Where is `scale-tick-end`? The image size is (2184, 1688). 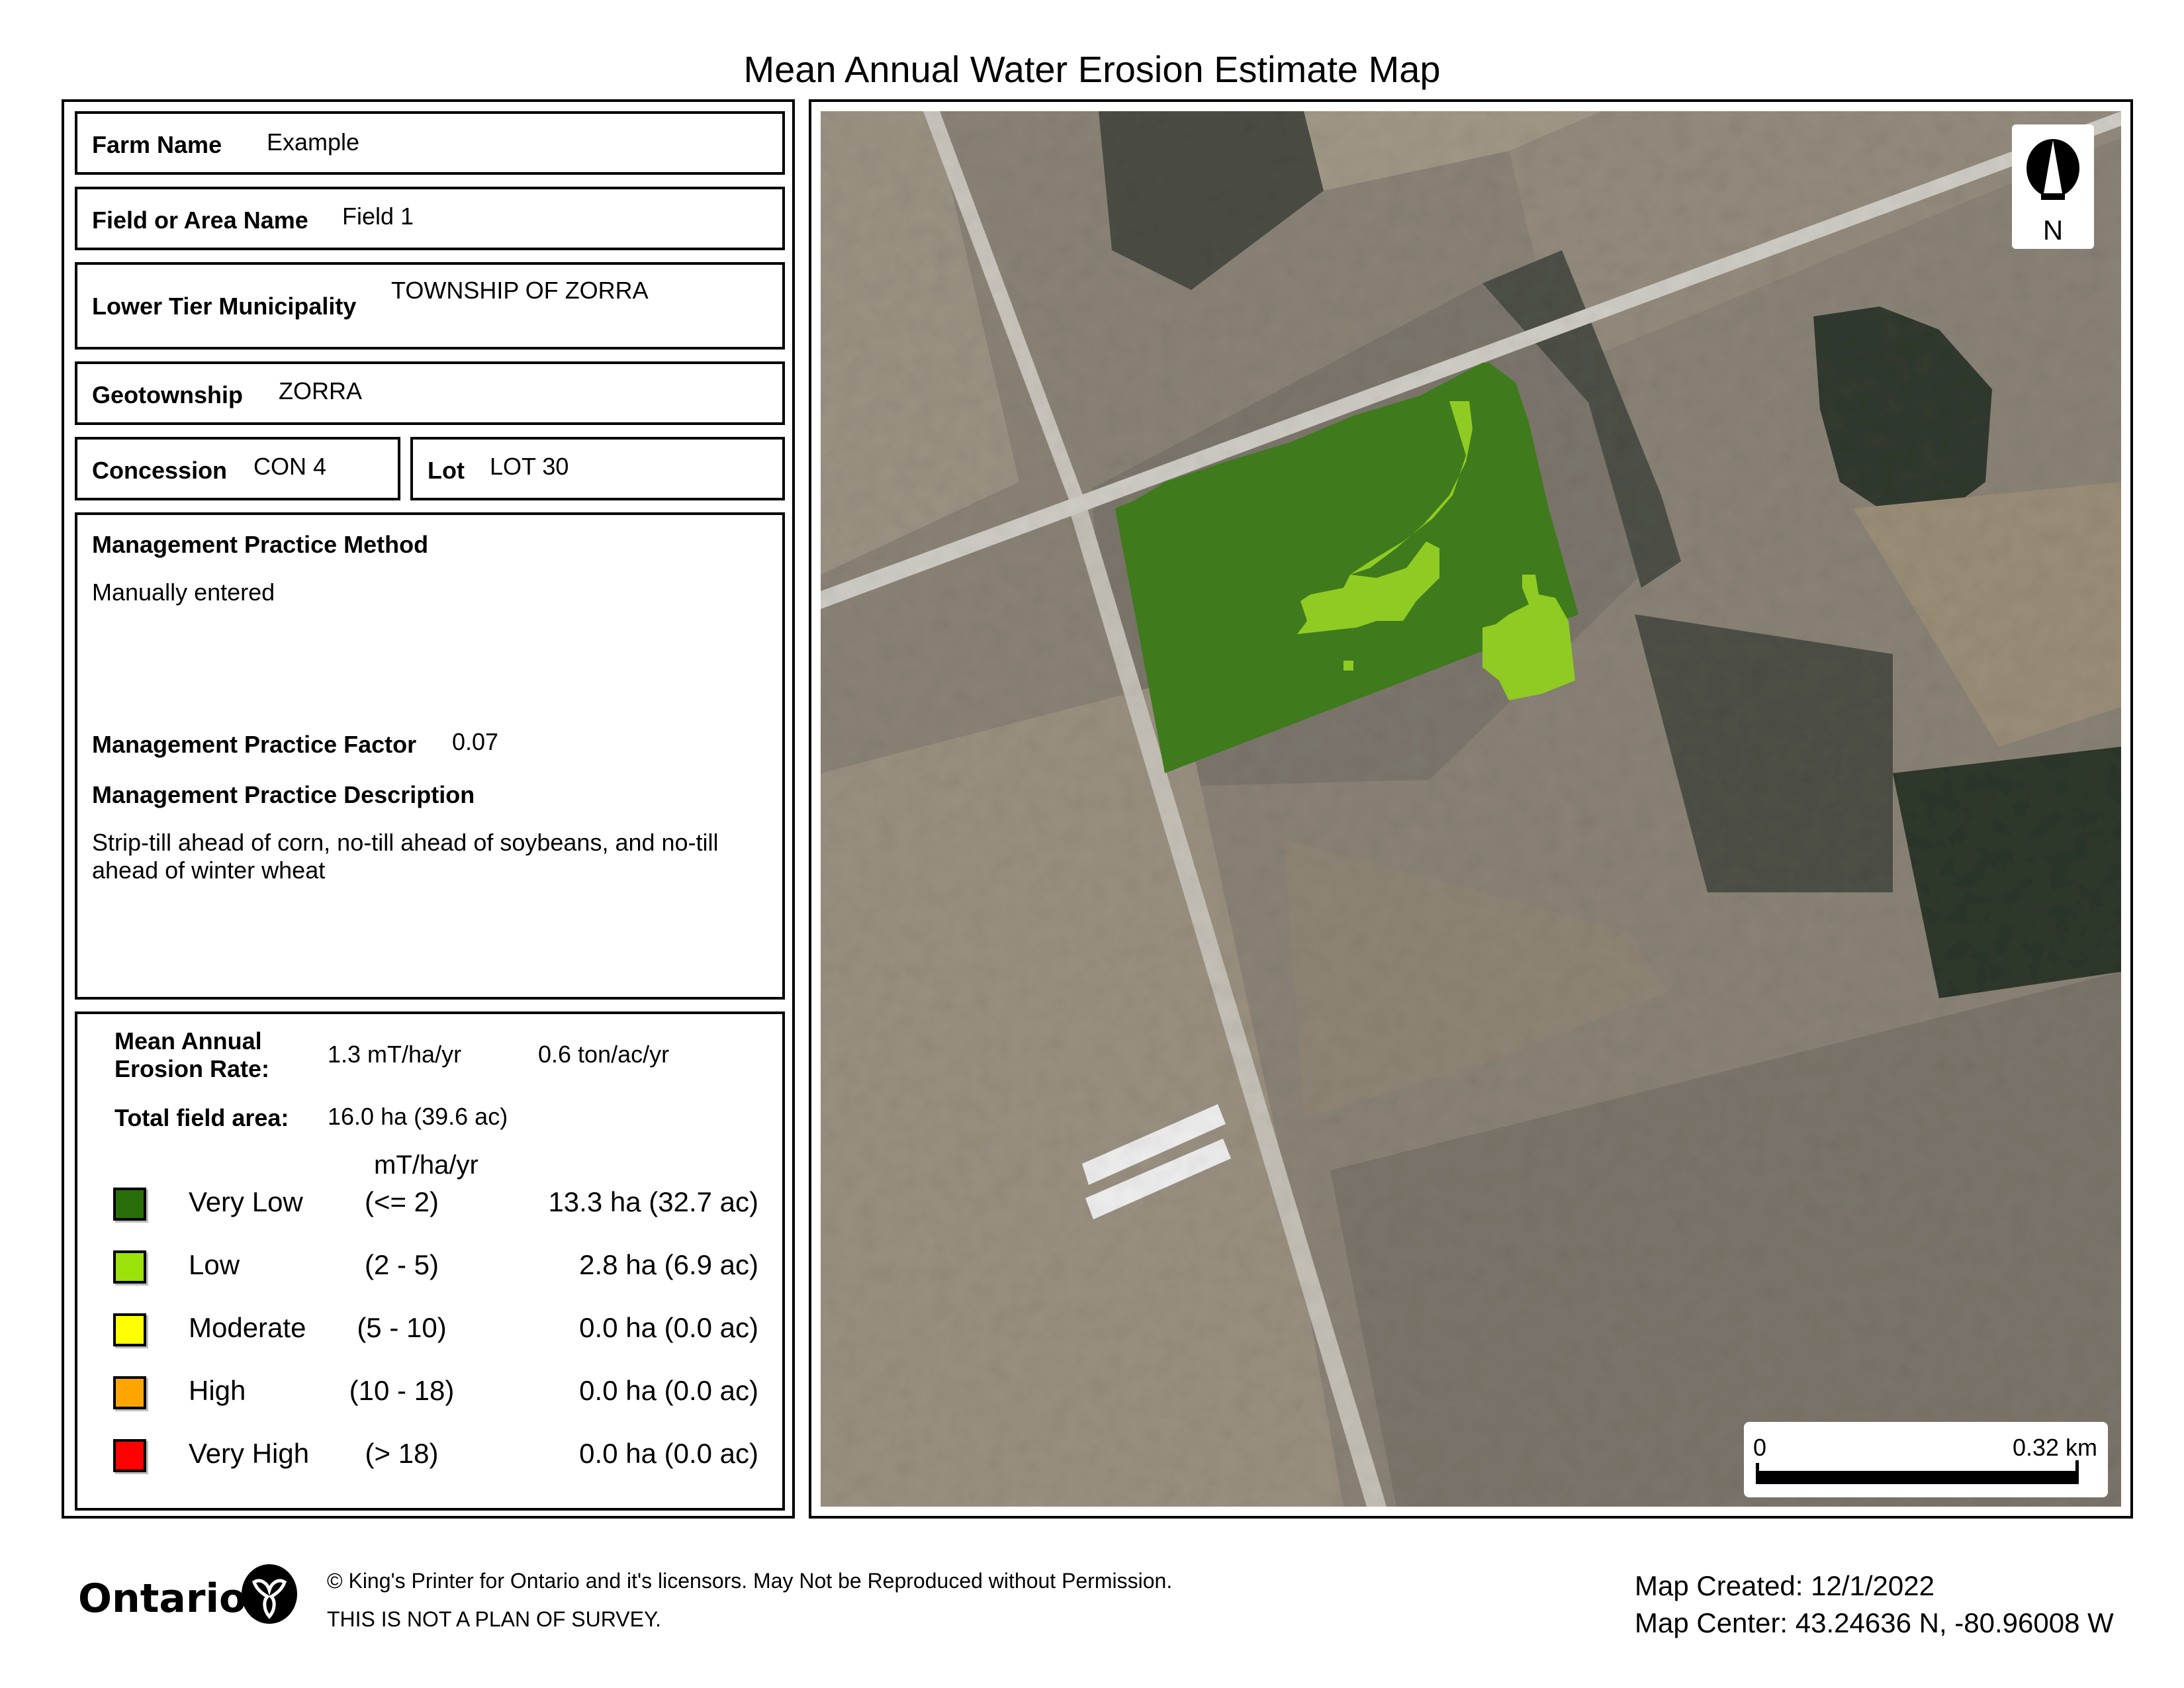 scale-tick-end is located at coordinates (2077, 1466).